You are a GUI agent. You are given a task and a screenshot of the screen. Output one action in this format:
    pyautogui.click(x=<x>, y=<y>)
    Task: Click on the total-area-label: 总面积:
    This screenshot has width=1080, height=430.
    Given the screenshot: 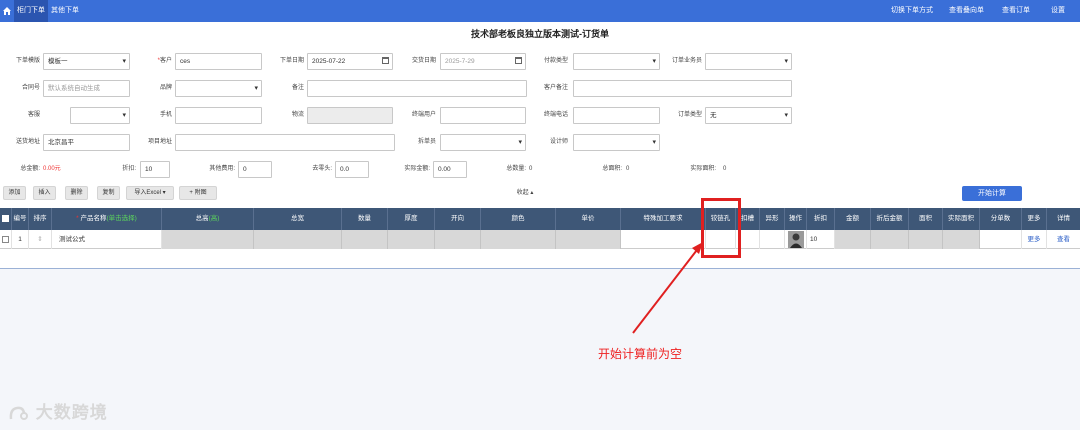 What is the action you would take?
    pyautogui.click(x=612, y=169)
    